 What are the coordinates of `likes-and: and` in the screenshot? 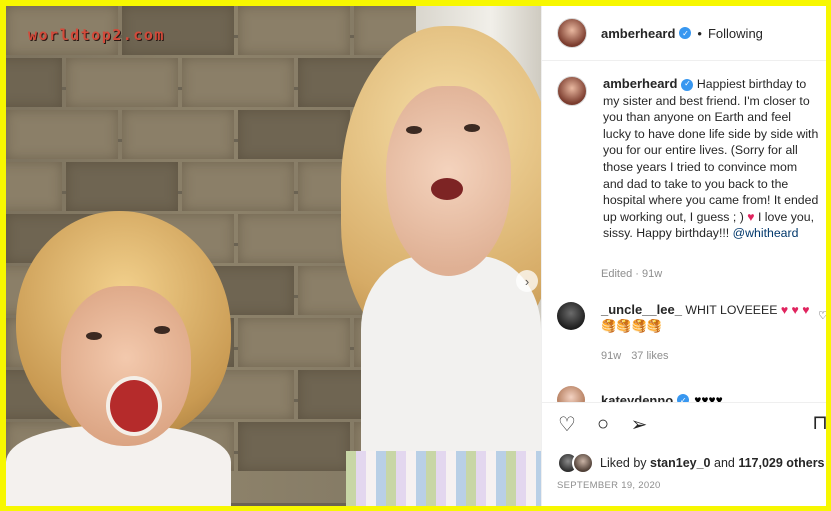 It's located at (724, 463).